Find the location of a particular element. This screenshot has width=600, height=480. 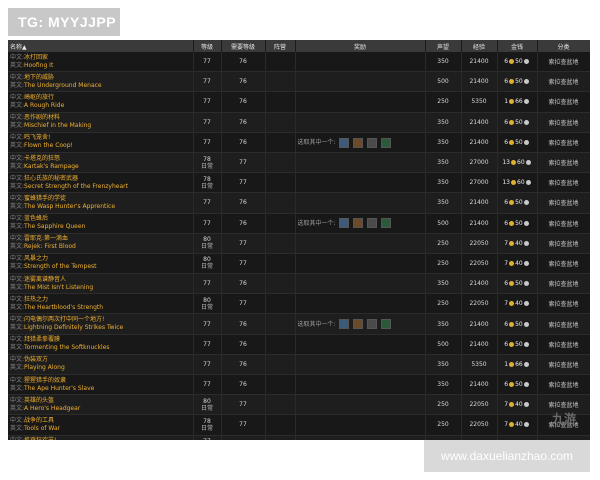

quest-cn-title: 伪装双方 is located at coordinates (36, 359).